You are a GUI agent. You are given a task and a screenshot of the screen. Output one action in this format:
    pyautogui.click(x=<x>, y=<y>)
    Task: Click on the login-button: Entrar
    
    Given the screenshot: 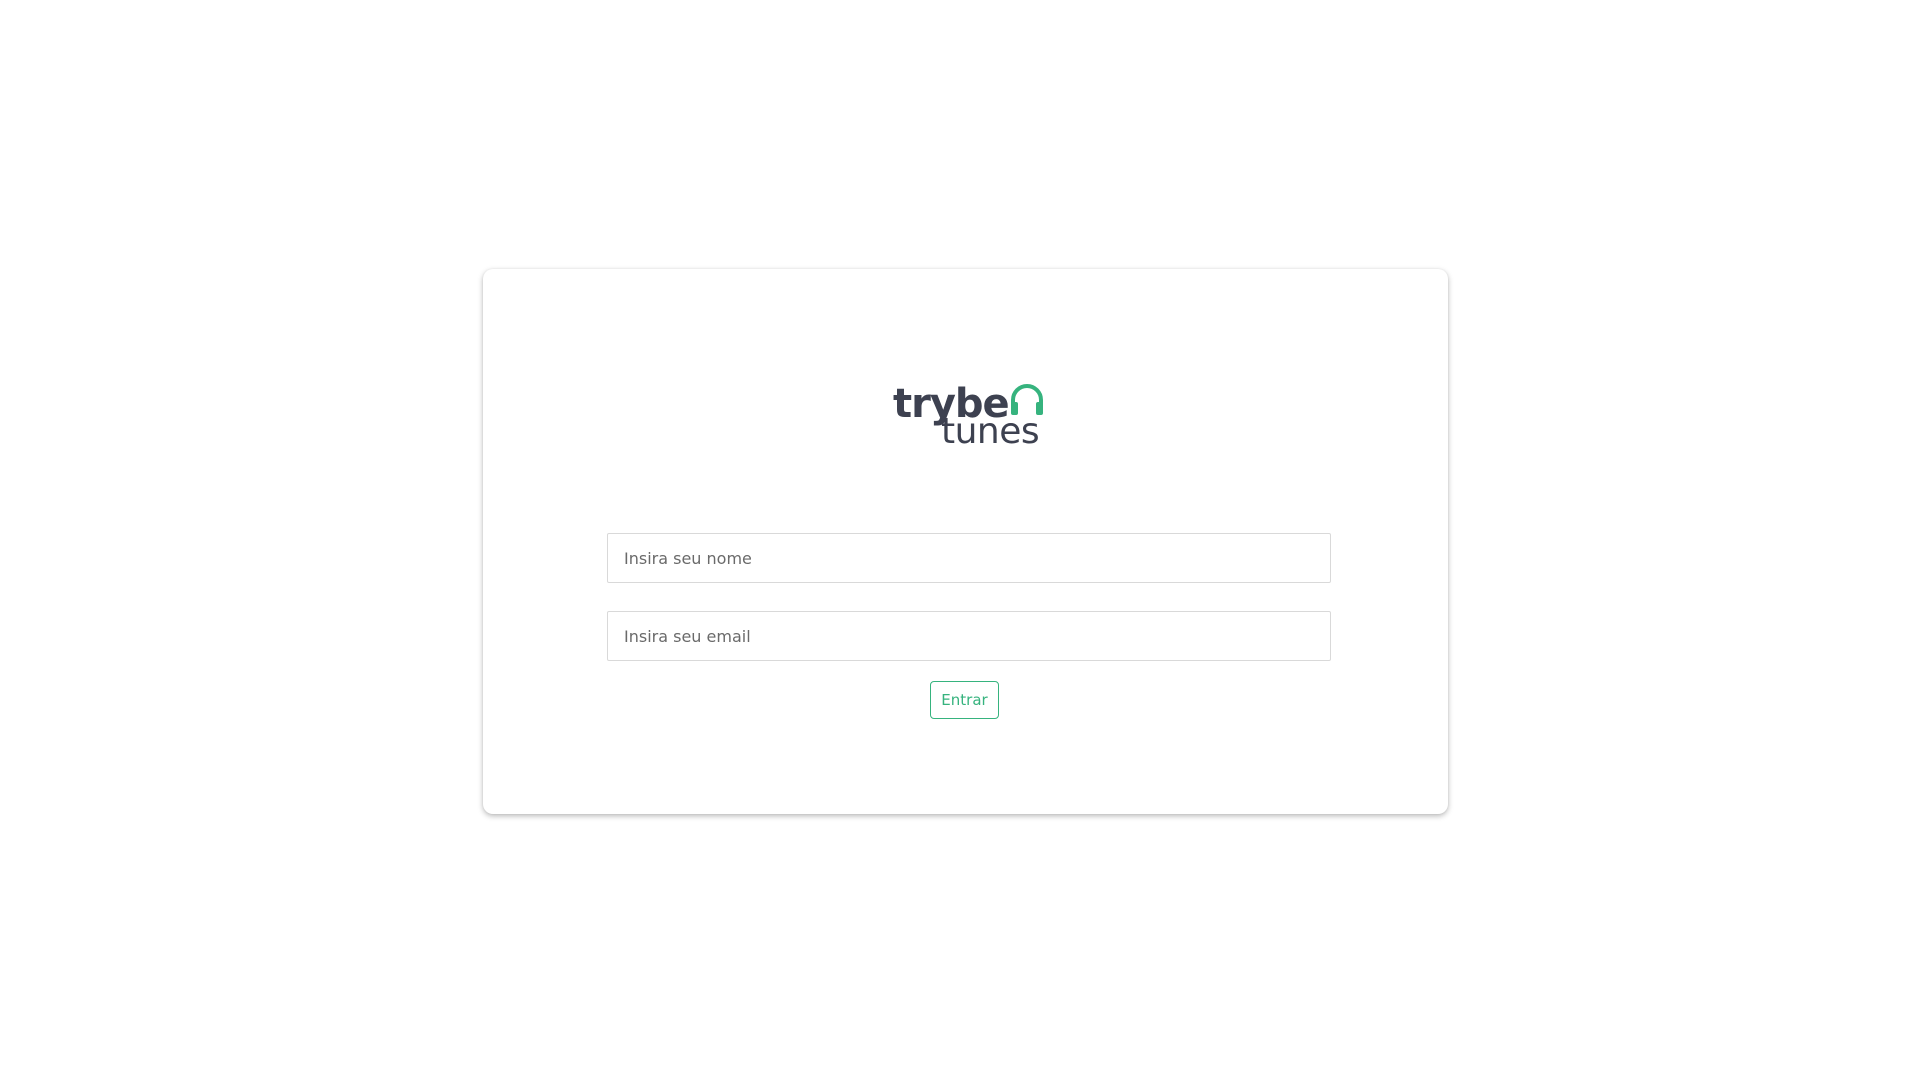 What is the action you would take?
    pyautogui.click(x=964, y=700)
    